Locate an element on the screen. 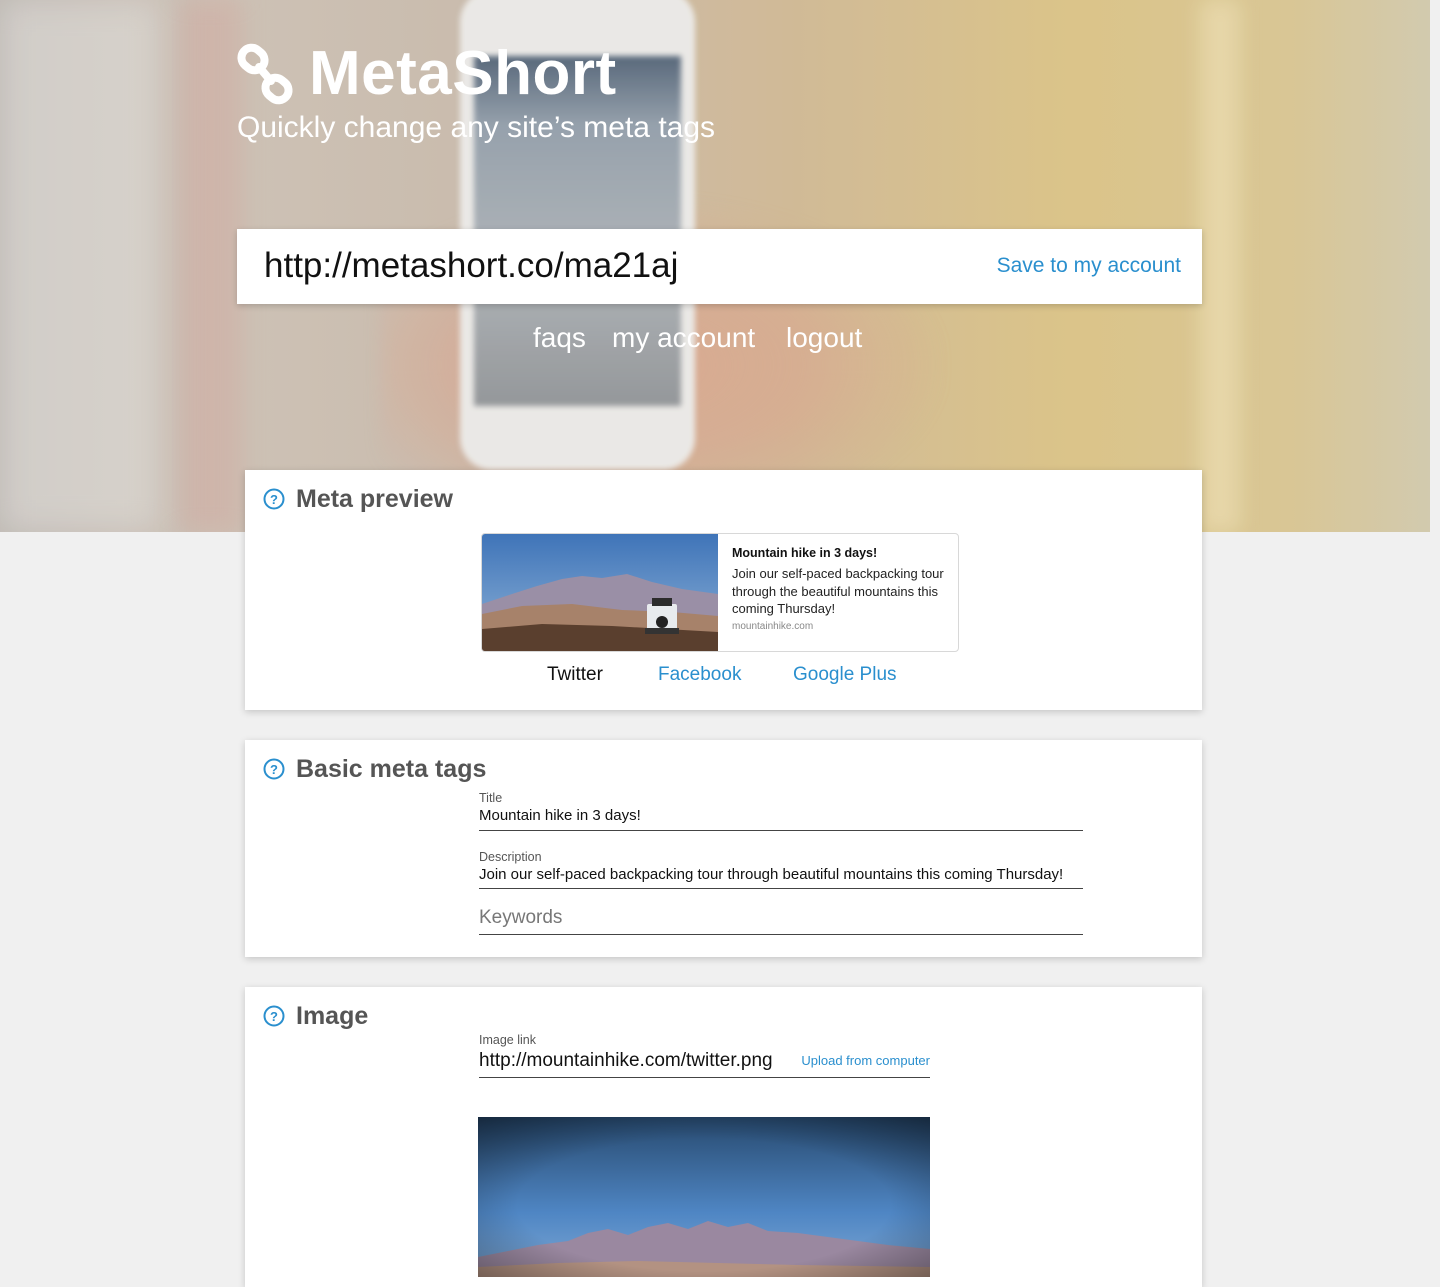 The height and width of the screenshot is (1287, 1440). brand: MetaShort is located at coordinates (427, 74).